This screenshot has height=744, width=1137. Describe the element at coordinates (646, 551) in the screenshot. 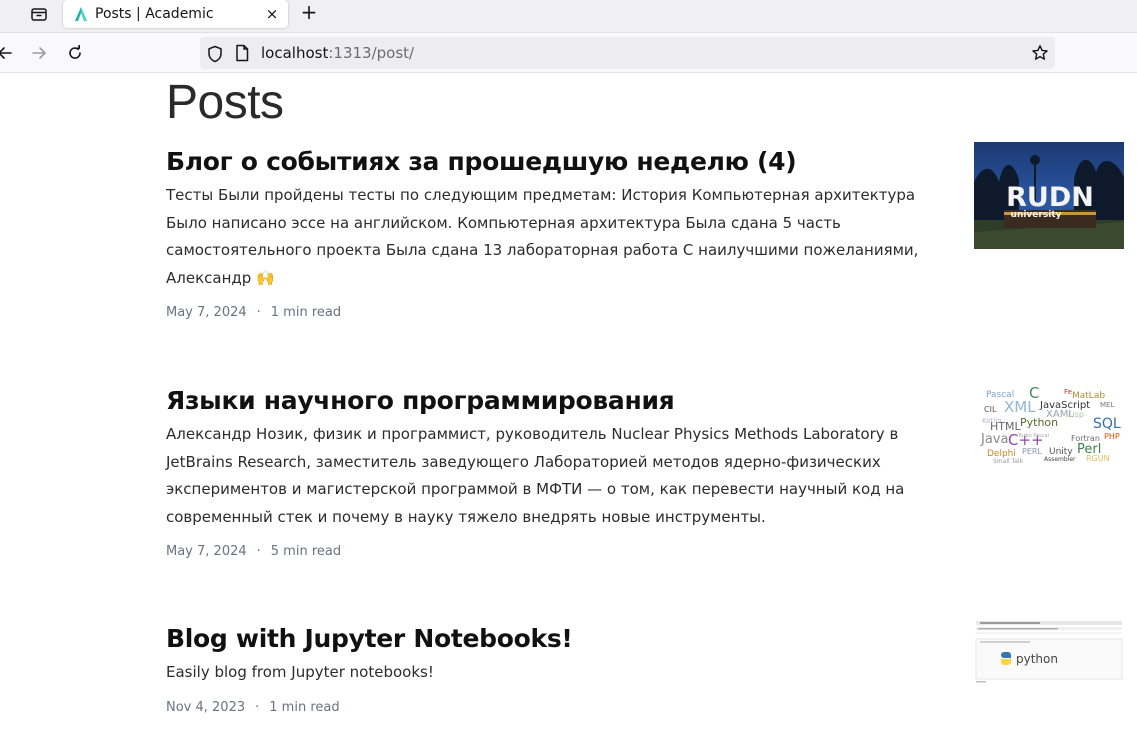

I see `post-meta: May 7, 2024 · 5 min read` at that location.